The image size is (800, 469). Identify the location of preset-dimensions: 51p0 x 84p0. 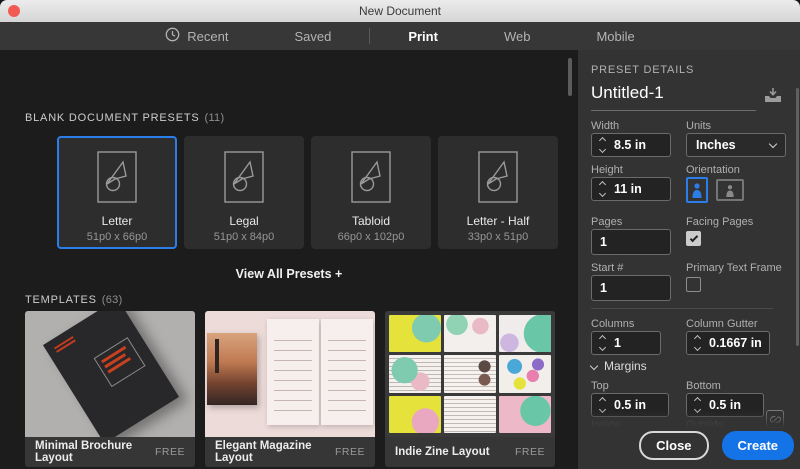
(244, 237).